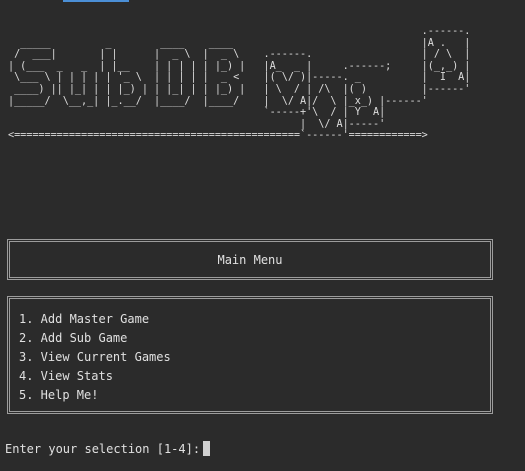  I want to click on menu-option-view-current-games: 3. View Current Games, so click(95, 357).